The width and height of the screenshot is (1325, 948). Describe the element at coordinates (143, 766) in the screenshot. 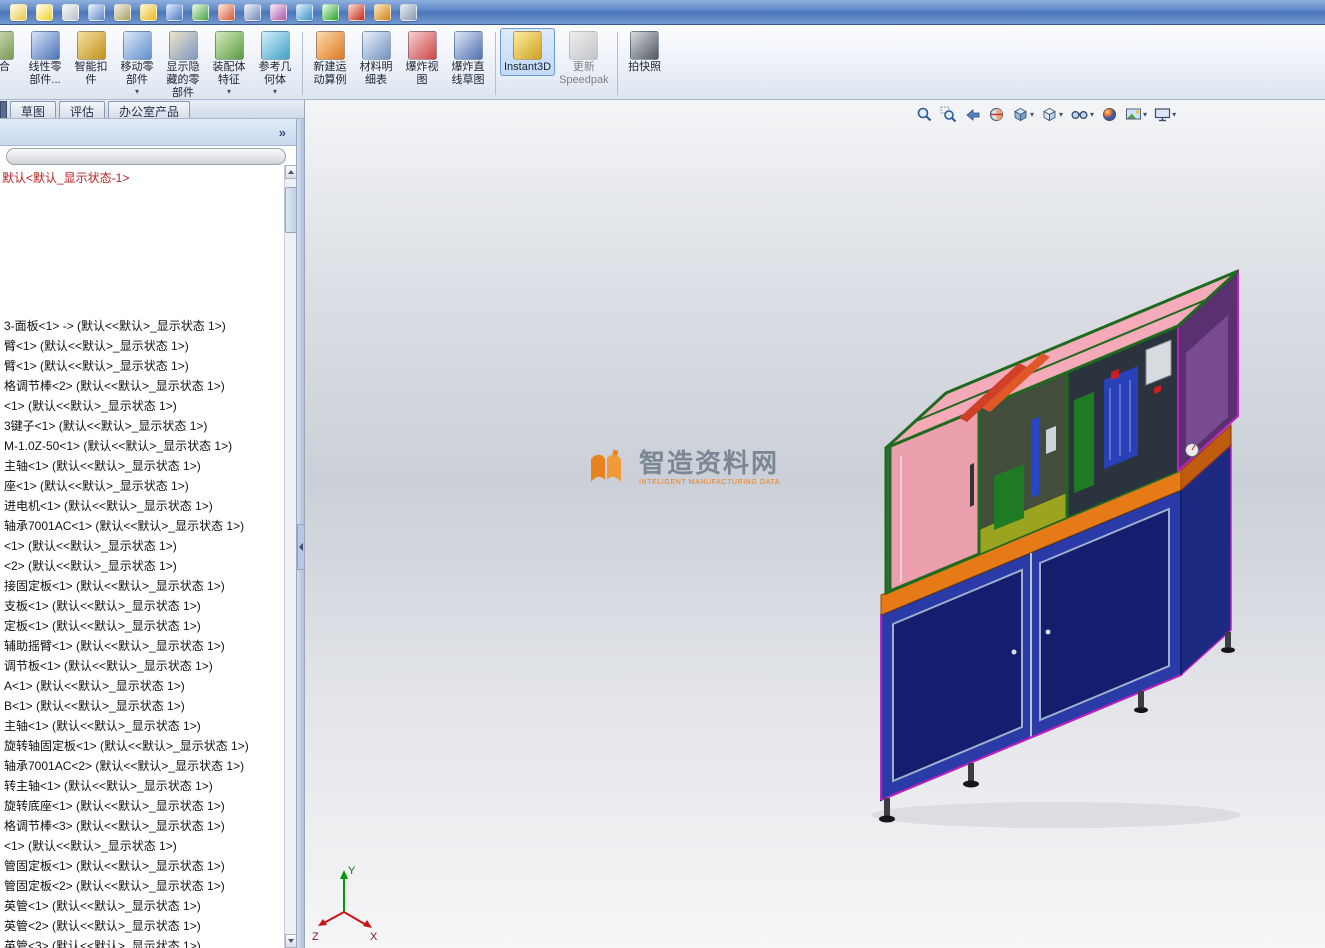

I see `tree-item: 轴承7001AC<2> (默认<<默认>_显示状态 1>)` at that location.